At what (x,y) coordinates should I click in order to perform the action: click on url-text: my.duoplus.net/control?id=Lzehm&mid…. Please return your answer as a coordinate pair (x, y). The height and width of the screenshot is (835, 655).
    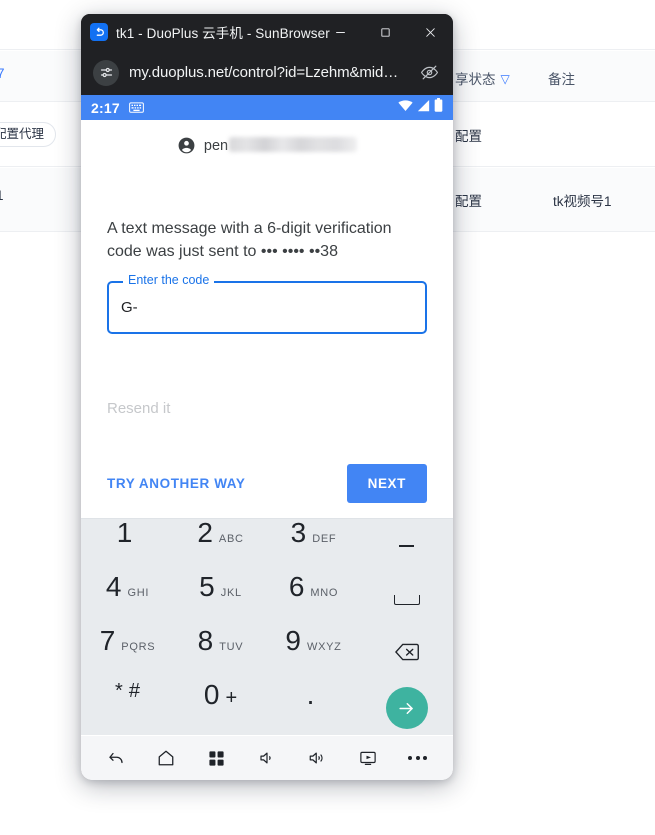
    Looking at the image, I should click on (268, 72).